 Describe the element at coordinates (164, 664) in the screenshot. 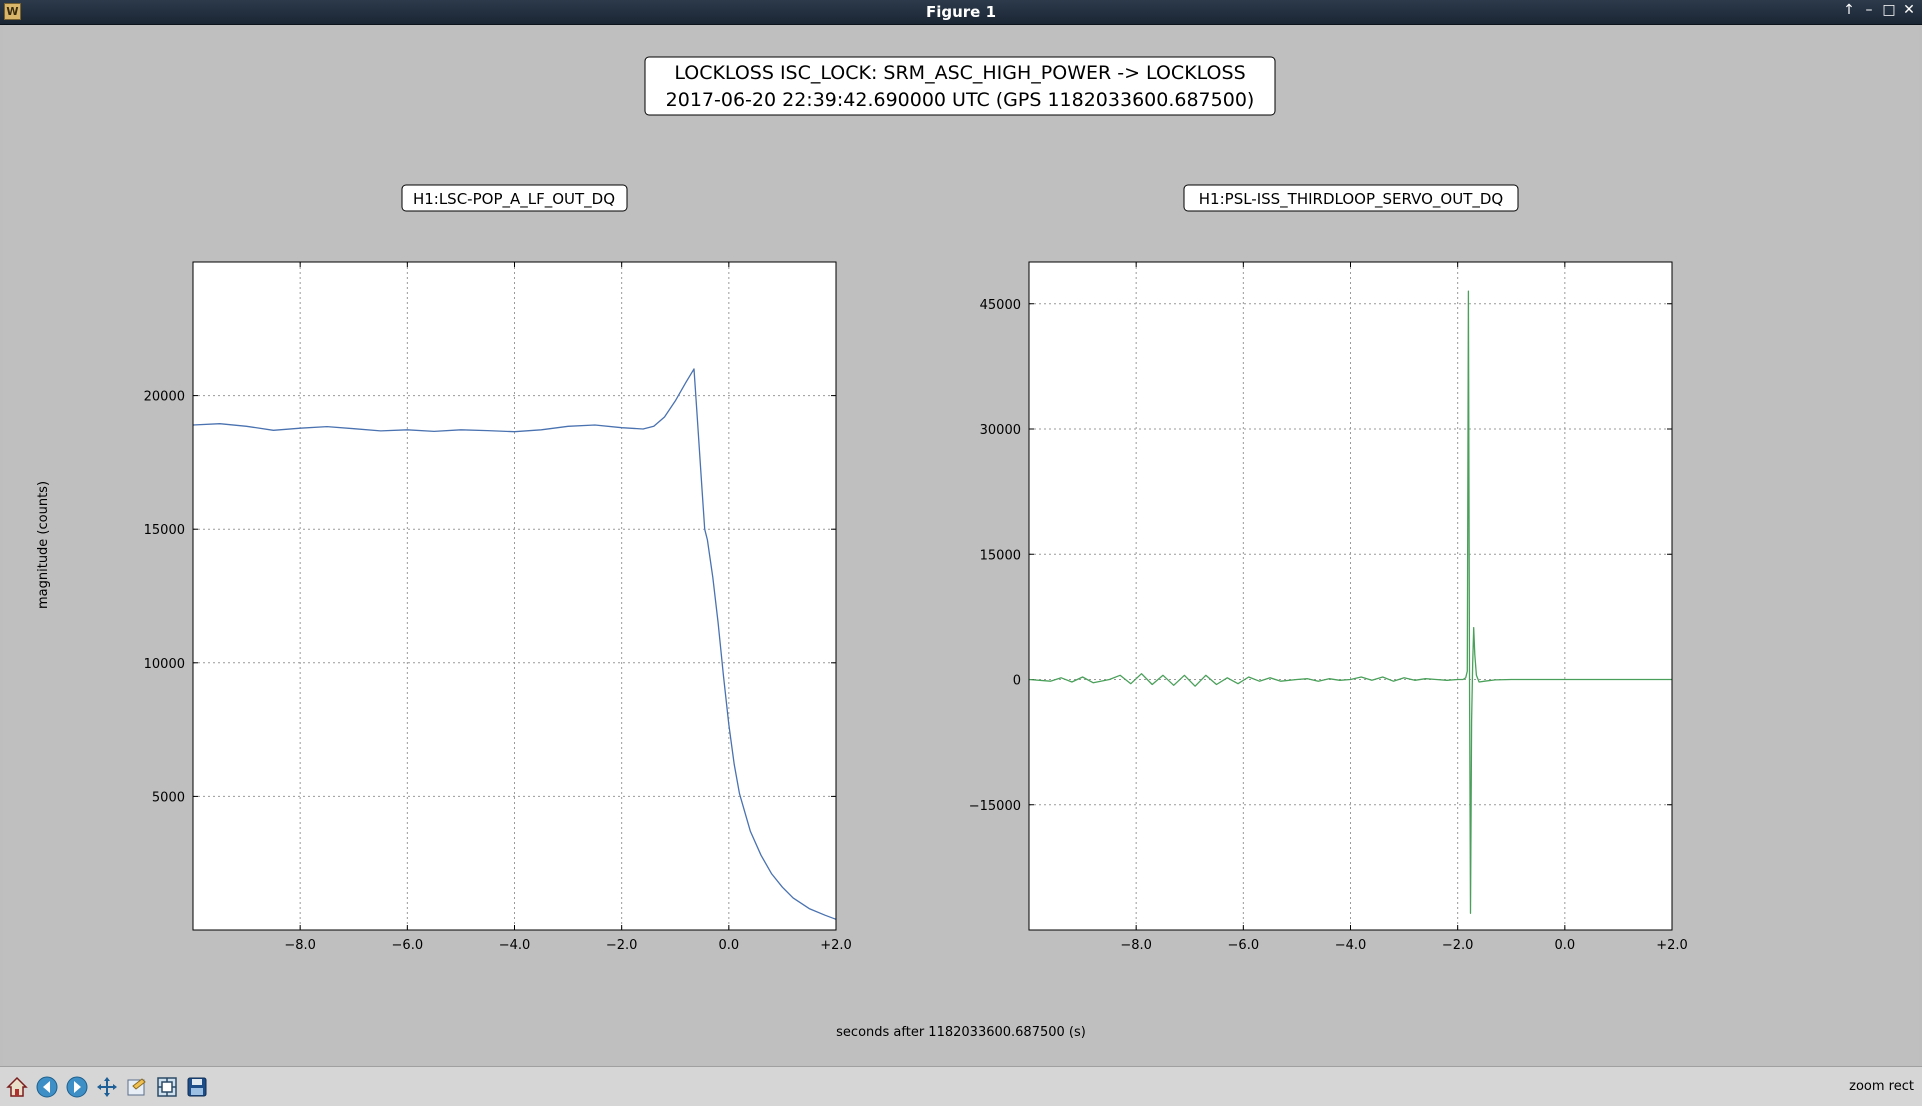

I see `y-tick-label: 10000` at that location.